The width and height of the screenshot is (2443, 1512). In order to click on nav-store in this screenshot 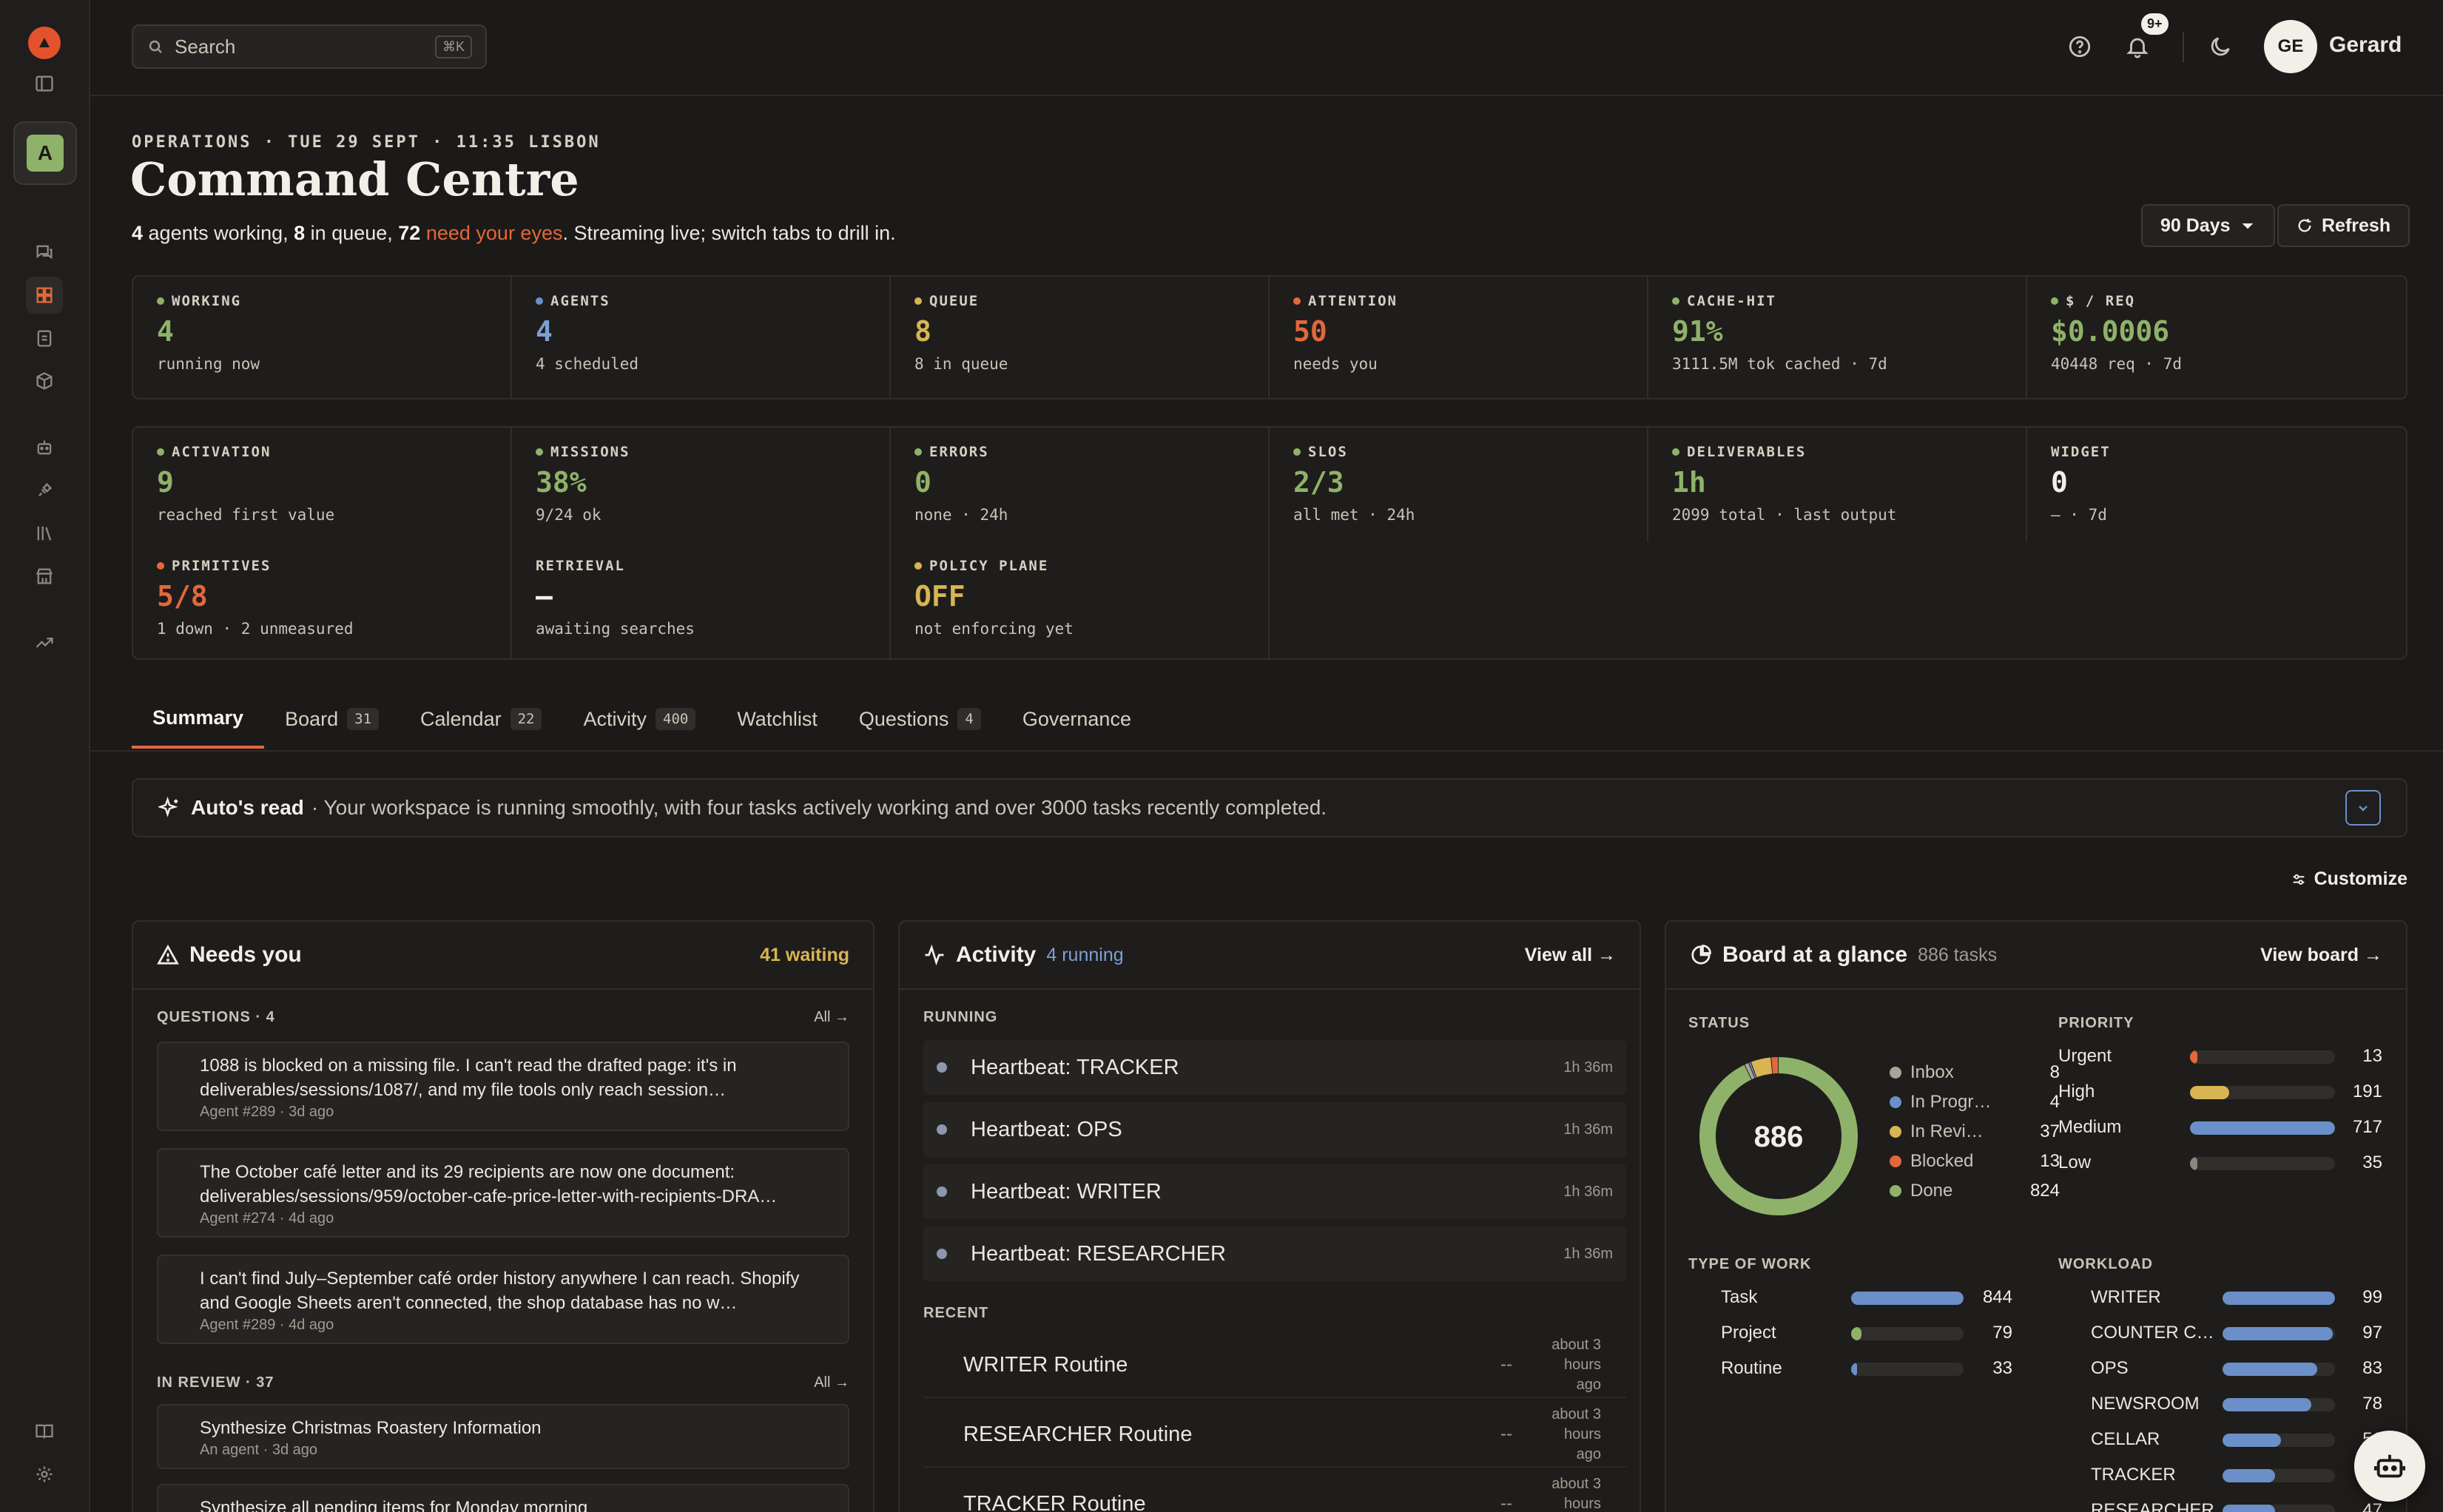, I will do `click(44, 576)`.